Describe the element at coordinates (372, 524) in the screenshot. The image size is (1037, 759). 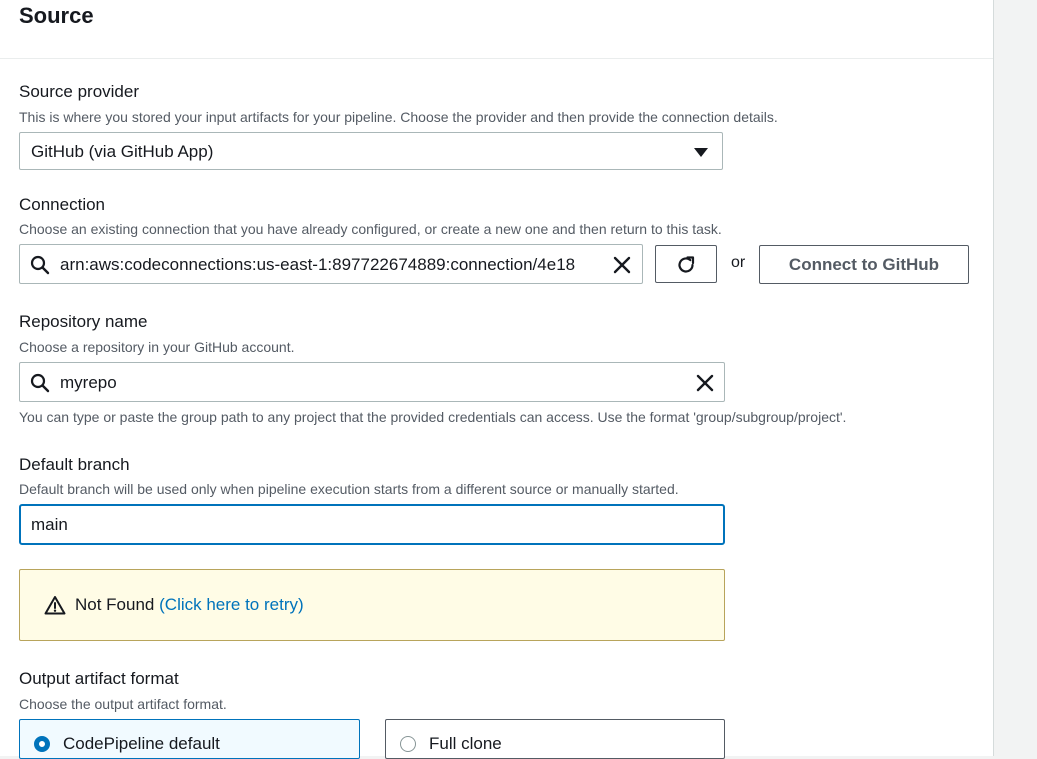
I see `default-branch-input: main` at that location.